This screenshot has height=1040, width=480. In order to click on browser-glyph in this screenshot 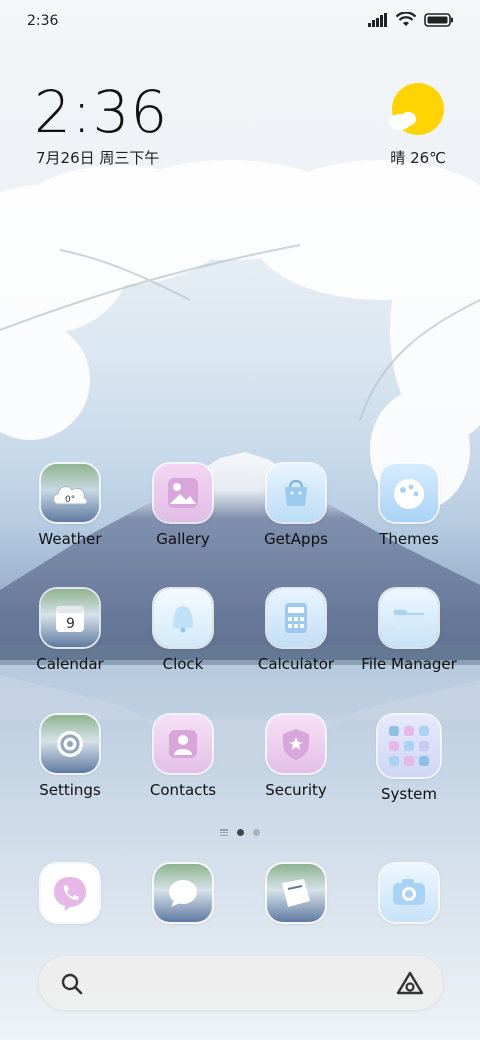, I will do `click(296, 893)`.